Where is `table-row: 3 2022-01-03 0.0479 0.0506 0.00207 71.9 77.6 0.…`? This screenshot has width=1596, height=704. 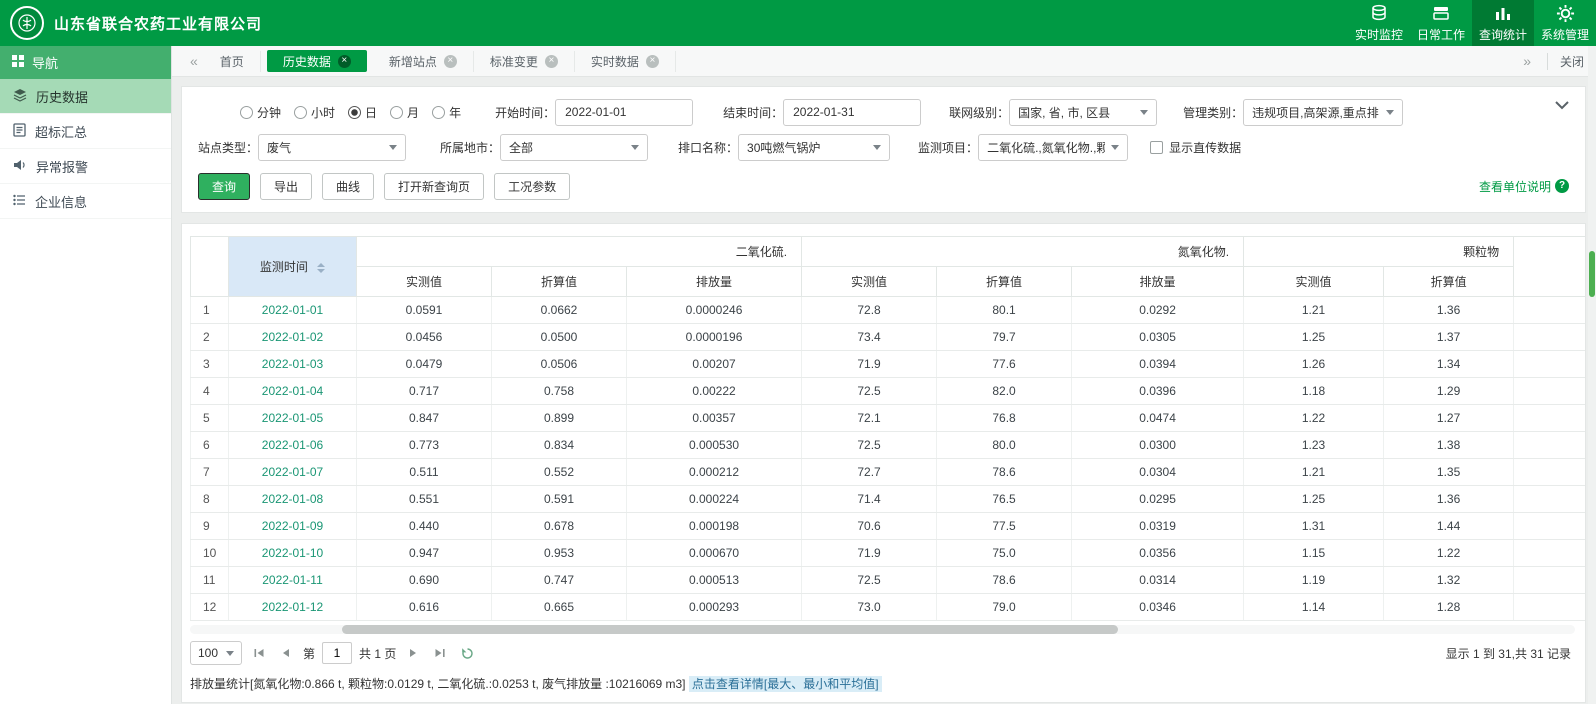
table-row: 3 2022-01-03 0.0479 0.0506 0.00207 71.9 77.6 0.… is located at coordinates (887, 364).